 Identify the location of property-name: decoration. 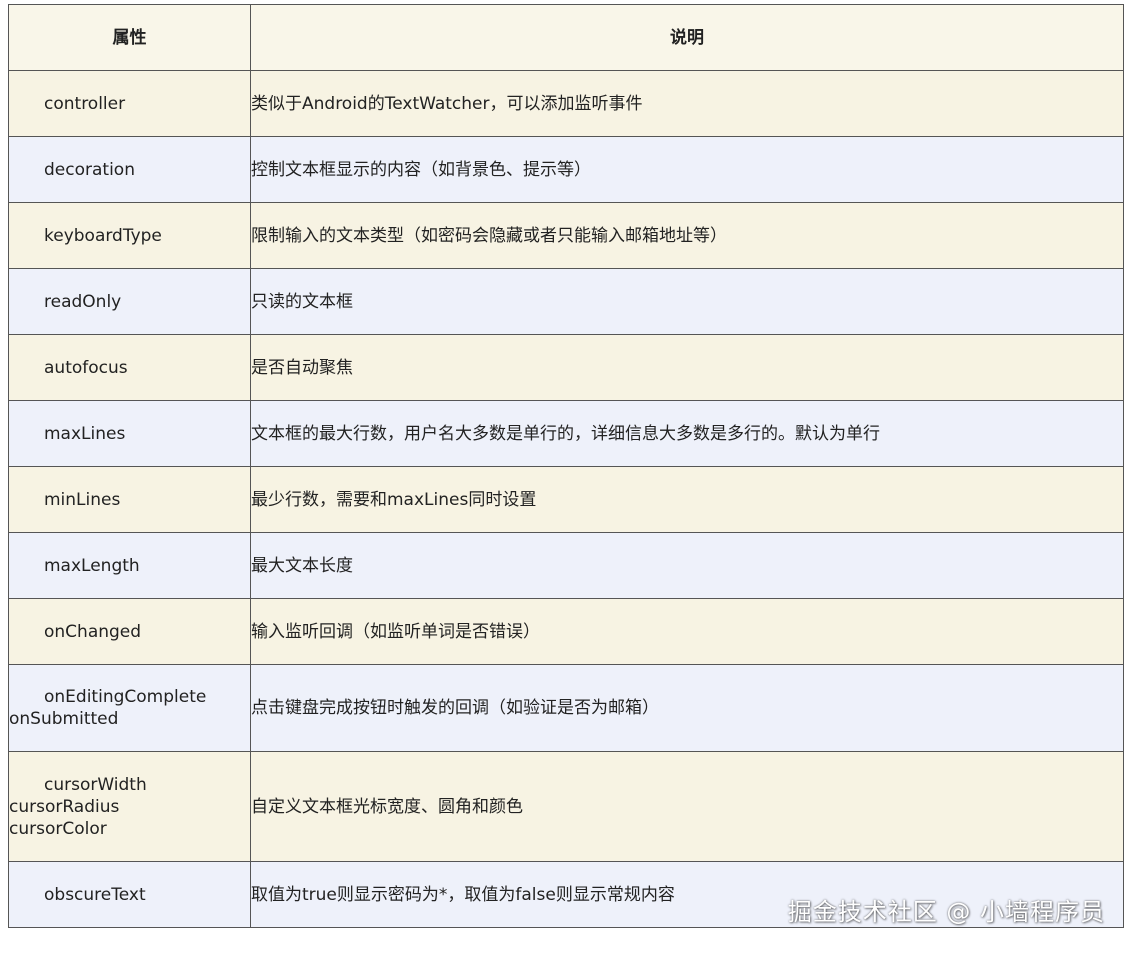
(89, 169).